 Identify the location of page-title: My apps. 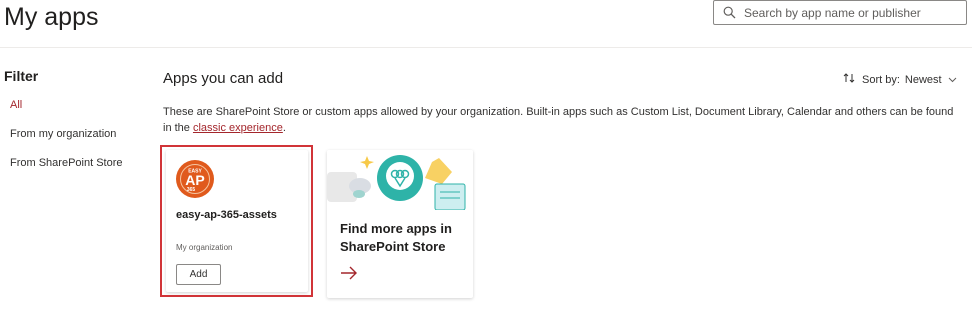
(51, 17).